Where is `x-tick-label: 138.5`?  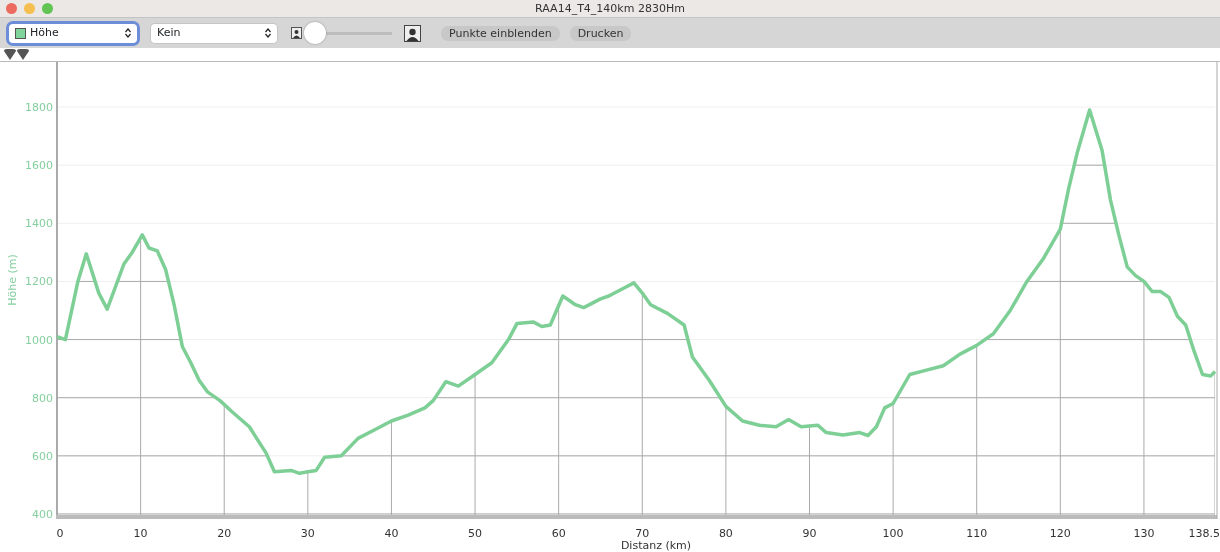 x-tick-label: 138.5 is located at coordinates (1204, 533).